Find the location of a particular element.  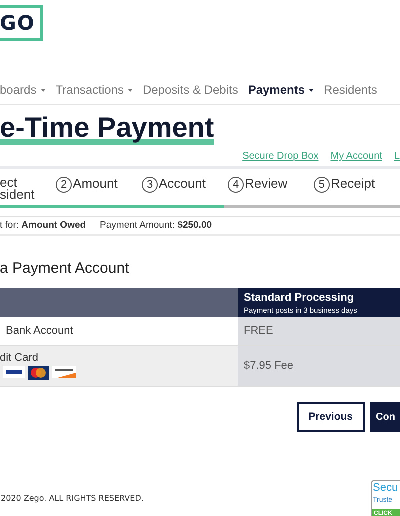

logo: GO is located at coordinates (21, 23).